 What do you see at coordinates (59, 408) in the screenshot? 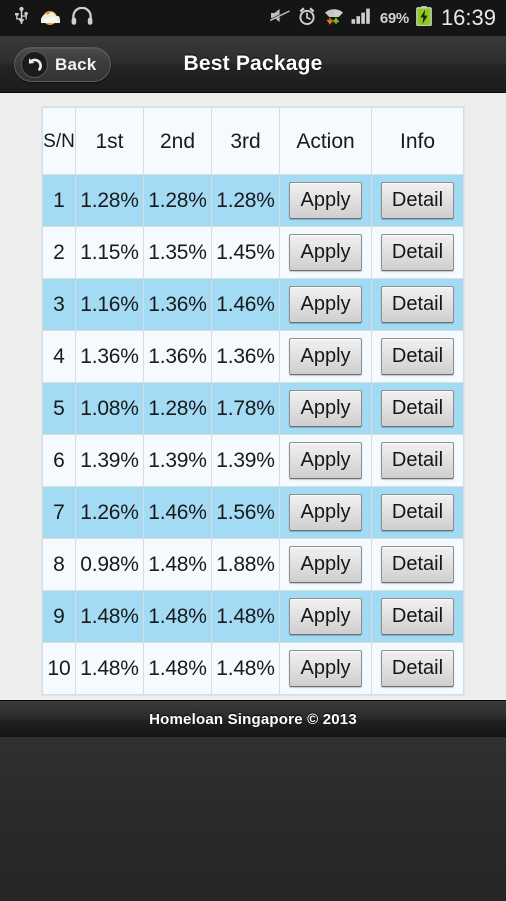
I see `cell-serial-number: 5` at bounding box center [59, 408].